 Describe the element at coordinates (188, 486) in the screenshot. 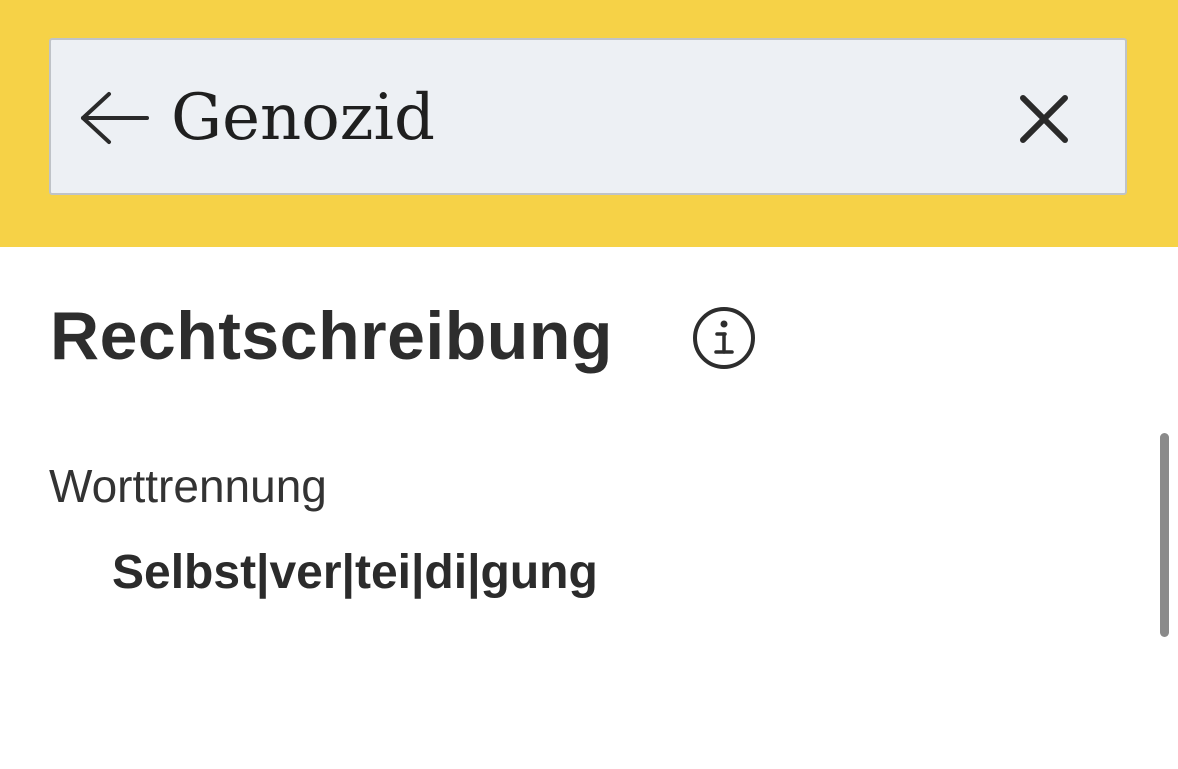

I see `hyphenation-label: Worttrennung` at that location.